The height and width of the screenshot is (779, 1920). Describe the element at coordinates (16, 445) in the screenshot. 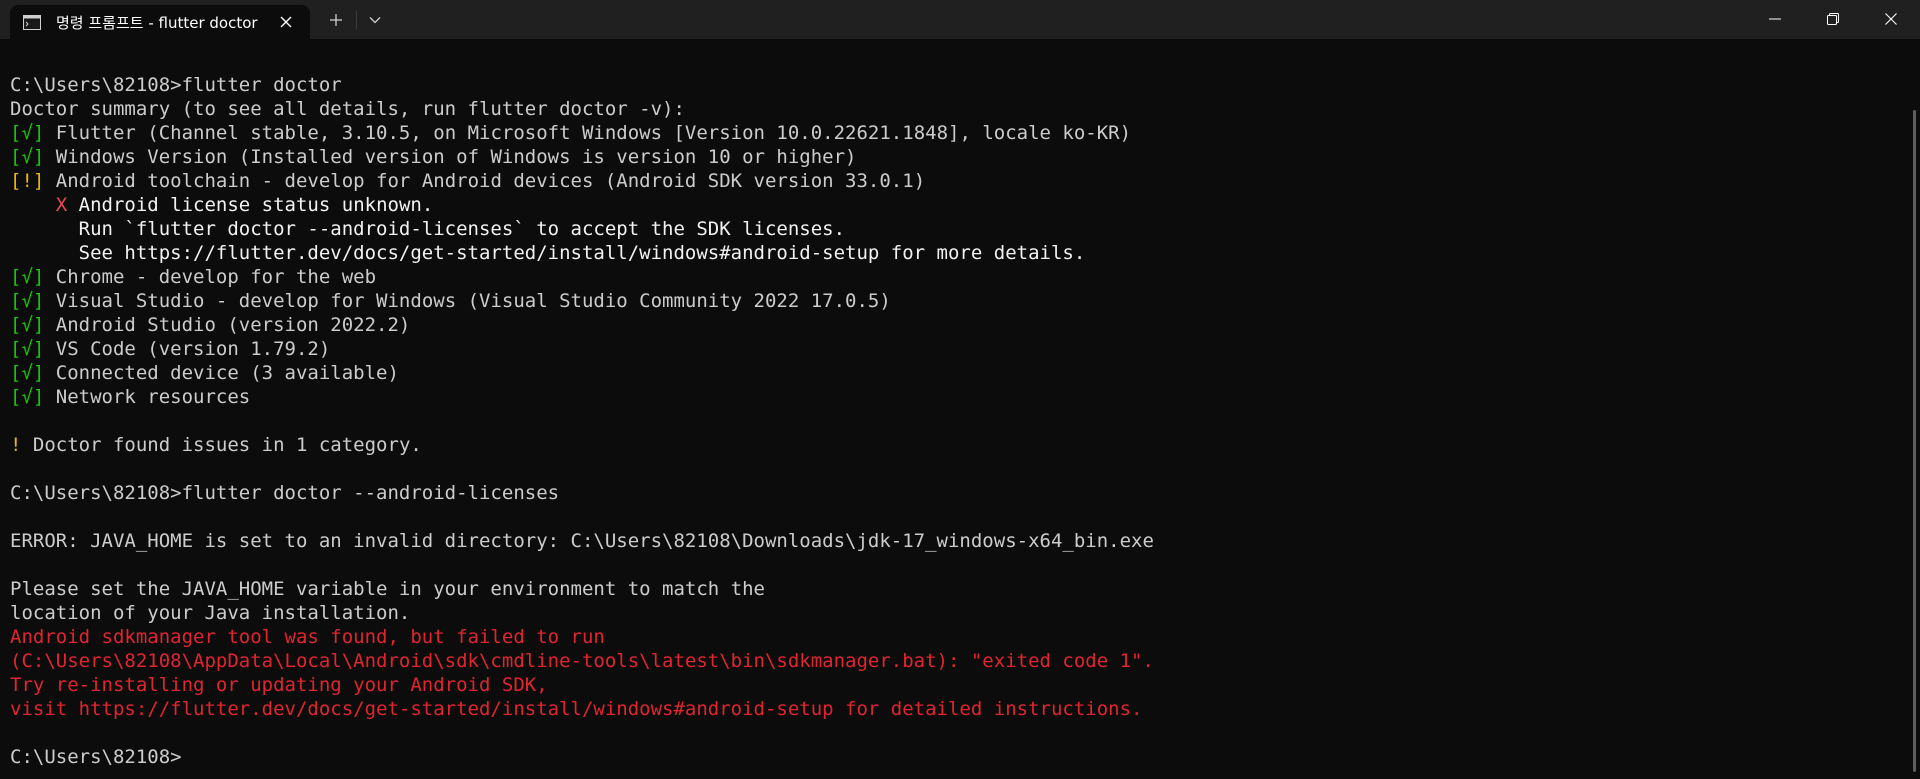

I see `terminal-text: !` at that location.